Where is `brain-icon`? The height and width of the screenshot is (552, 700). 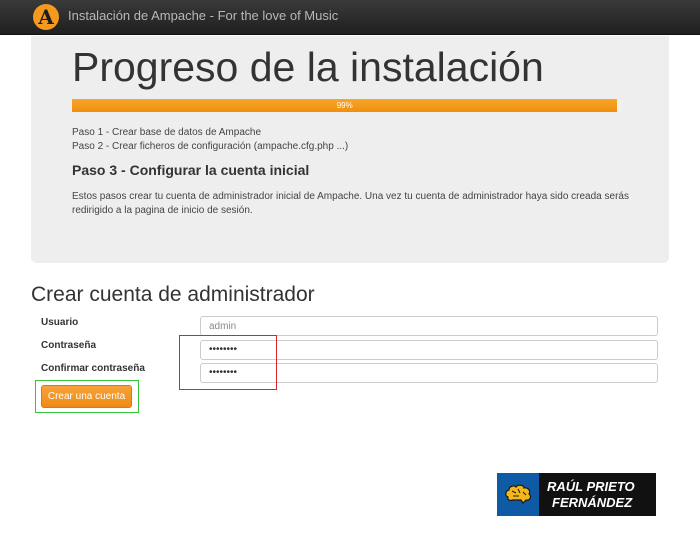 brain-icon is located at coordinates (518, 494).